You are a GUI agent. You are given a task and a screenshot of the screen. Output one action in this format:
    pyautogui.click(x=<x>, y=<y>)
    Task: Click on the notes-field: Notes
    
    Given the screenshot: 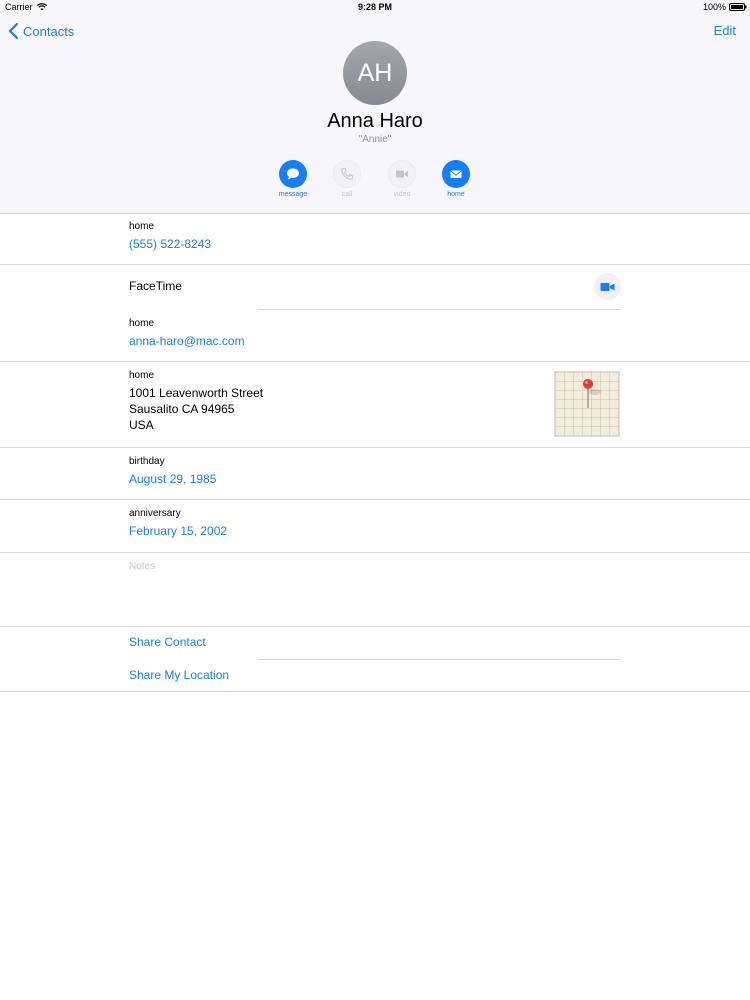 What is the action you would take?
    pyautogui.click(x=142, y=566)
    